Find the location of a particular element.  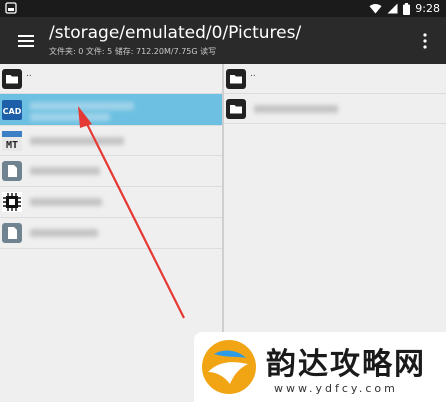

path-title: /storage/emulated/0/Pictures/ is located at coordinates (175, 33).